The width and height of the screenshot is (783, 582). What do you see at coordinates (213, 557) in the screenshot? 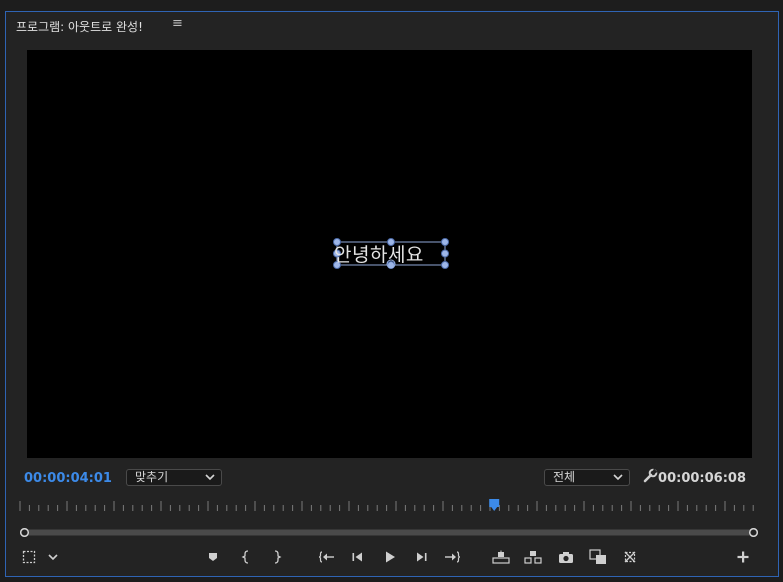
I see `add-marker-icon` at bounding box center [213, 557].